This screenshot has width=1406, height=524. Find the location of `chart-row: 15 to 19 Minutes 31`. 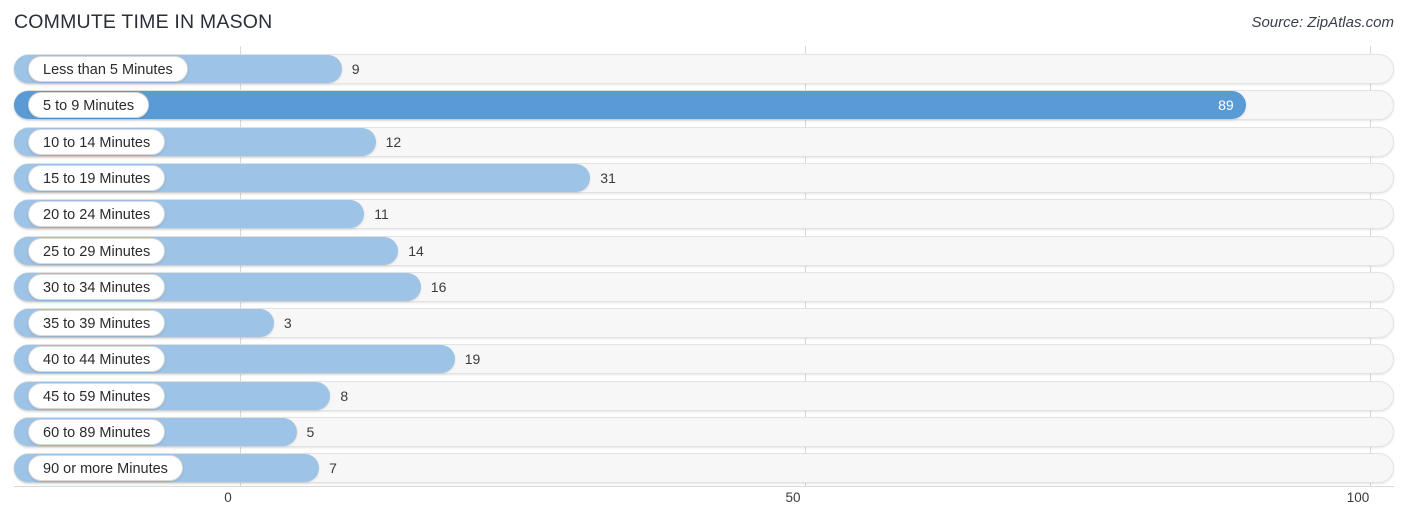

chart-row: 15 to 19 Minutes 31 is located at coordinates (704, 177).